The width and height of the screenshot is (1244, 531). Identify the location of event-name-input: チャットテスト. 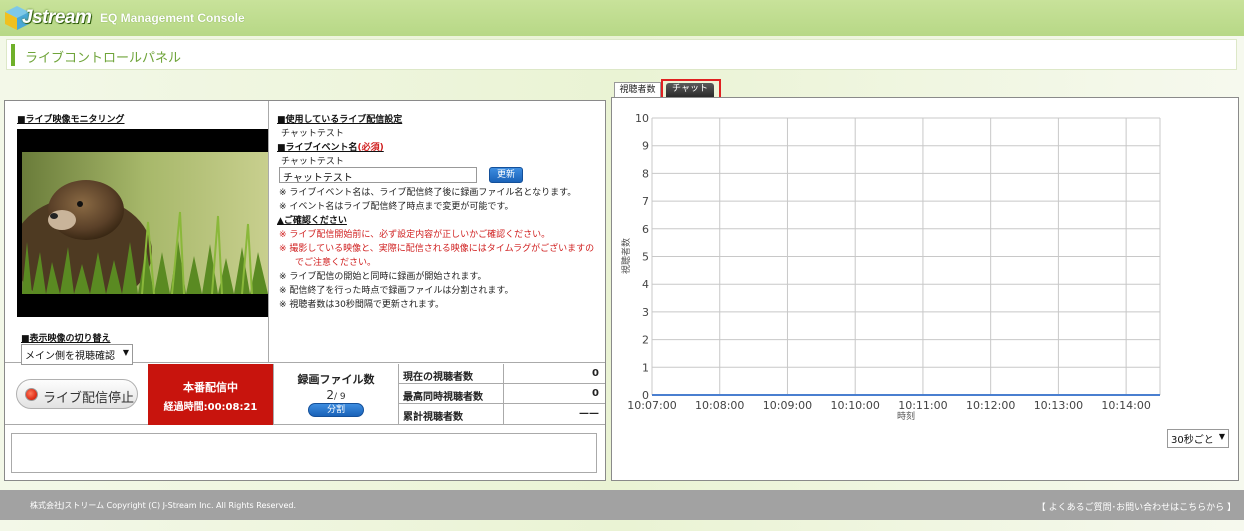
(378, 175).